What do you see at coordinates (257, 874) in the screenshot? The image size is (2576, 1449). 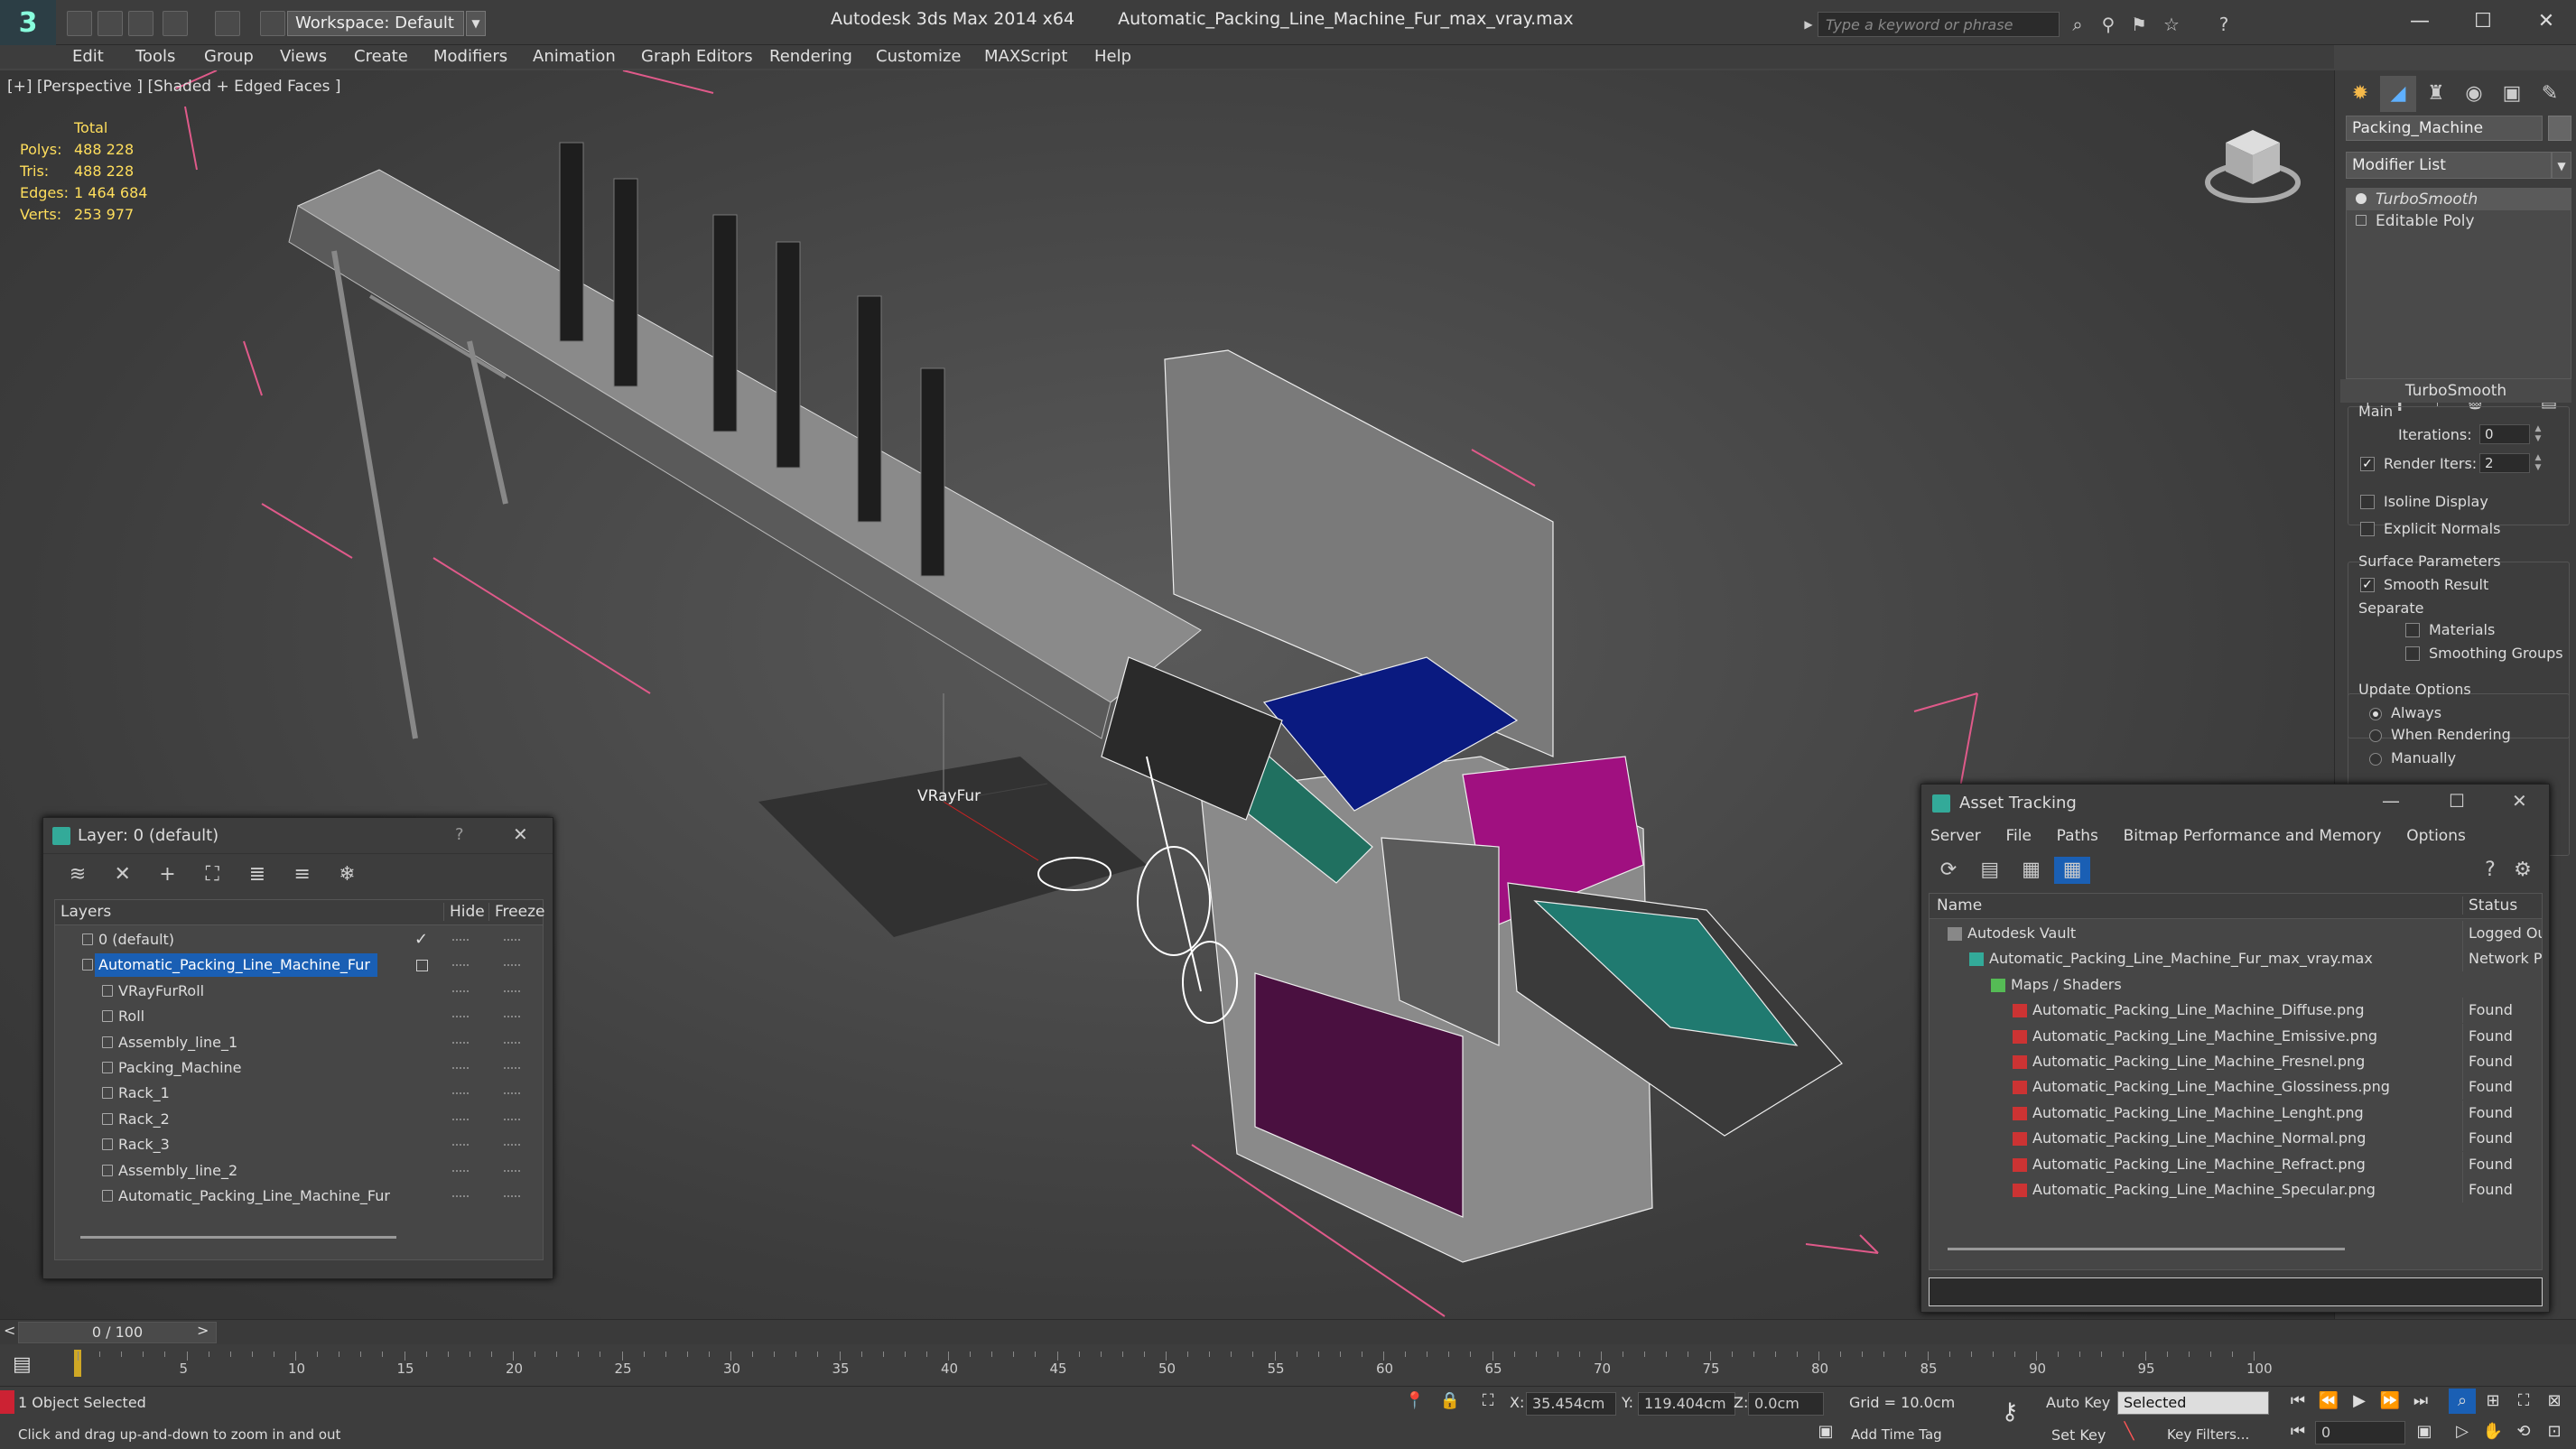 I see `highlight-layer-icon: ≣` at bounding box center [257, 874].